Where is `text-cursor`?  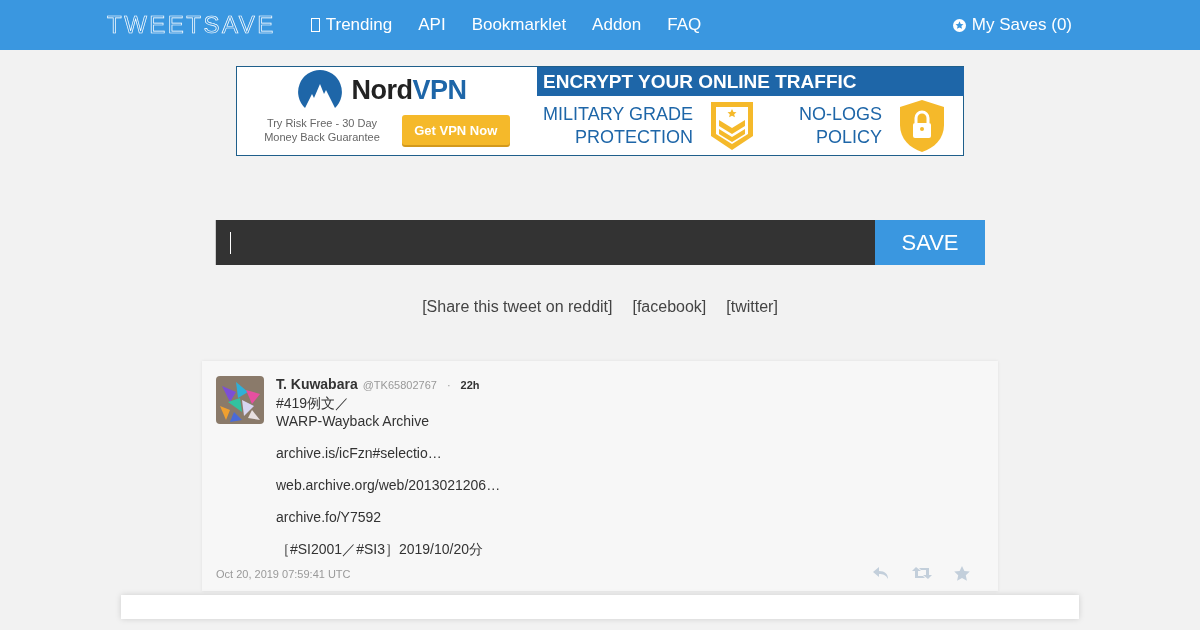 text-cursor is located at coordinates (230, 243).